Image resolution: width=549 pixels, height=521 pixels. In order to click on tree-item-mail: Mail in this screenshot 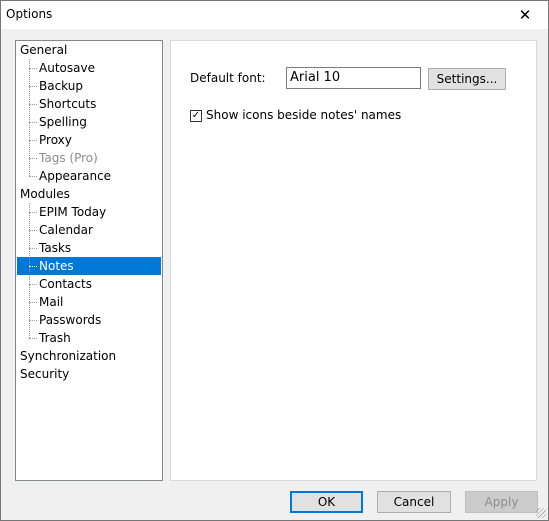, I will do `click(94, 302)`.